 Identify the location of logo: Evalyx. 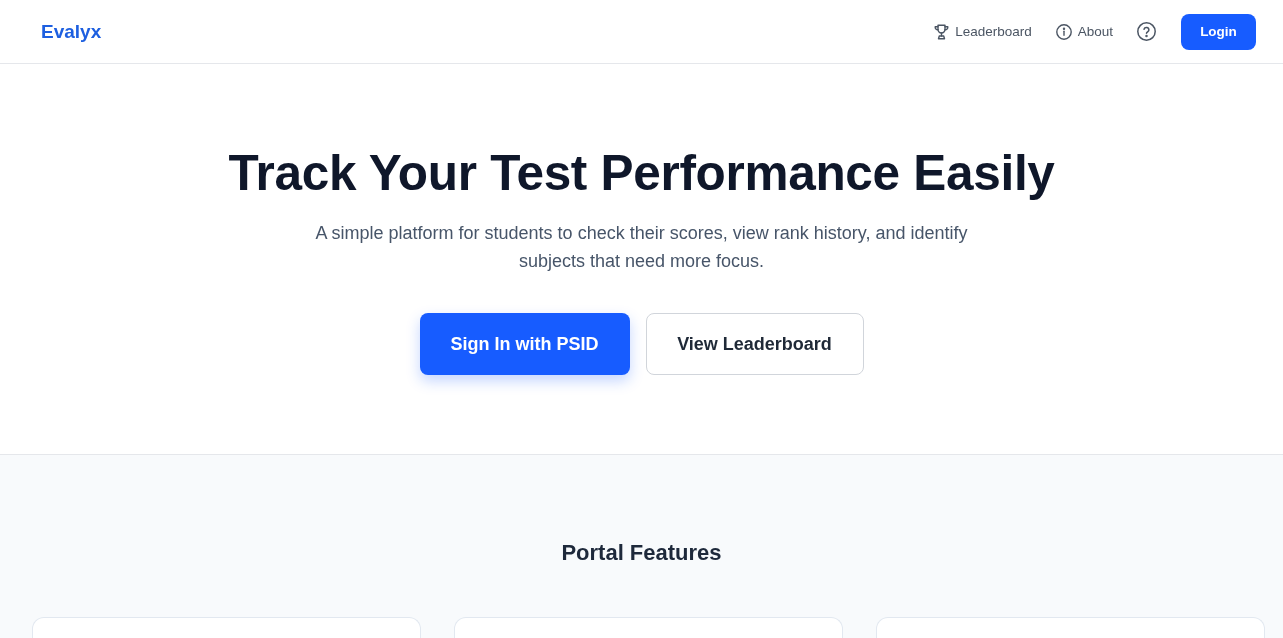
(71, 31).